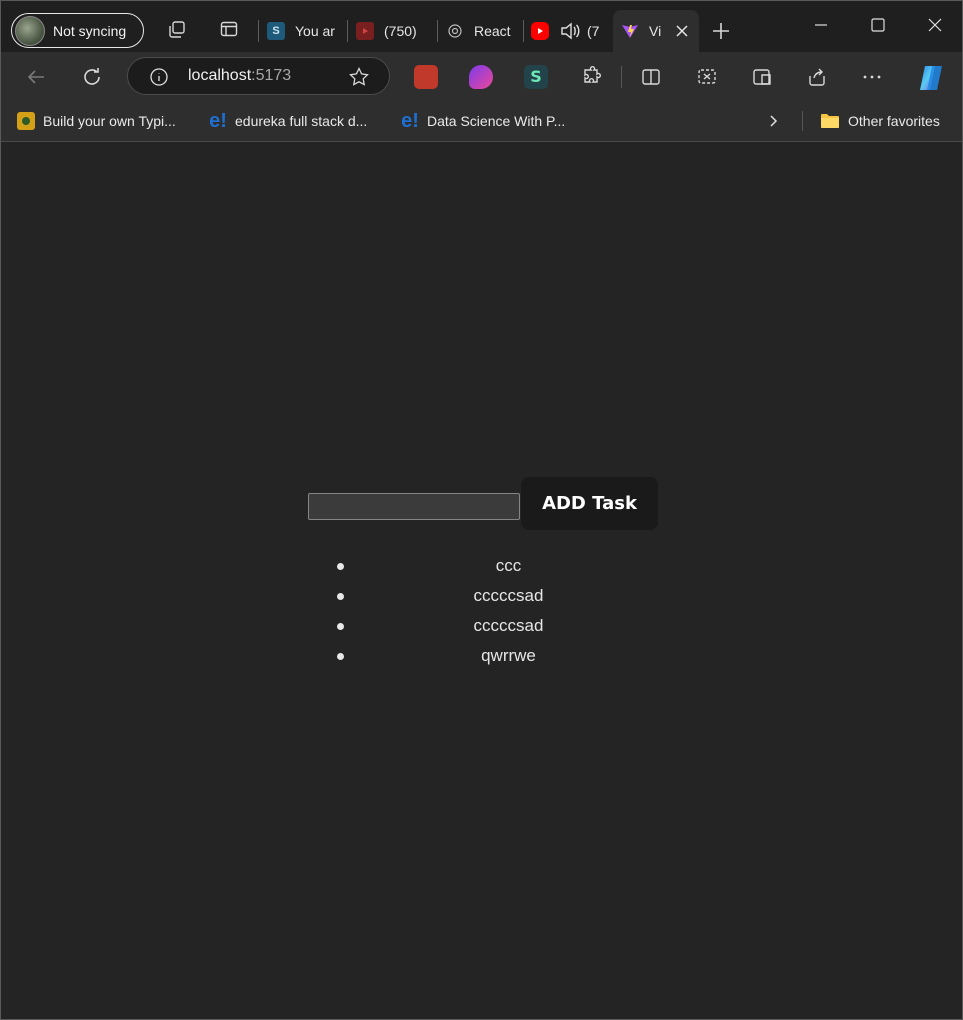 The height and width of the screenshot is (1020, 963). Describe the element at coordinates (593, 31) in the screenshot. I see `tab-label: (7` at that location.